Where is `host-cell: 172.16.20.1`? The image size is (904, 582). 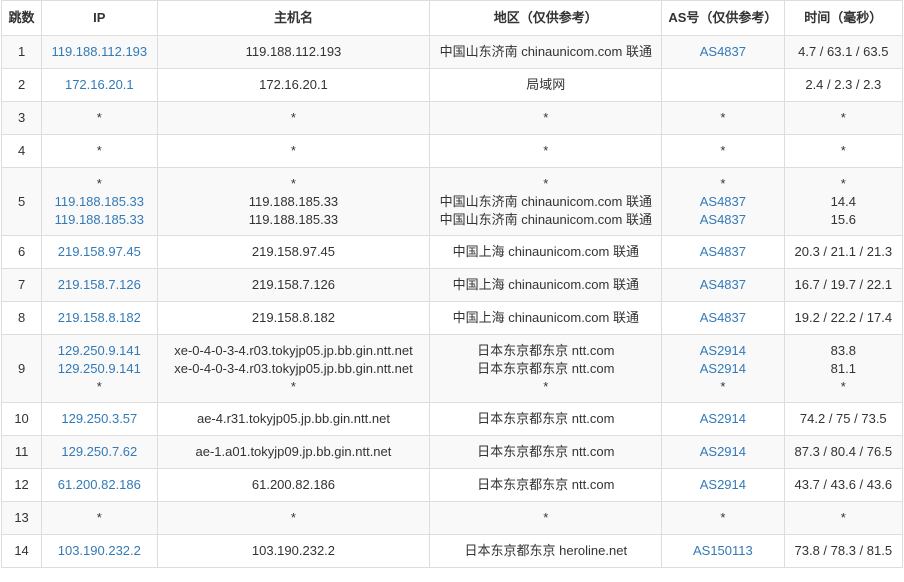 host-cell: 172.16.20.1 is located at coordinates (293, 85).